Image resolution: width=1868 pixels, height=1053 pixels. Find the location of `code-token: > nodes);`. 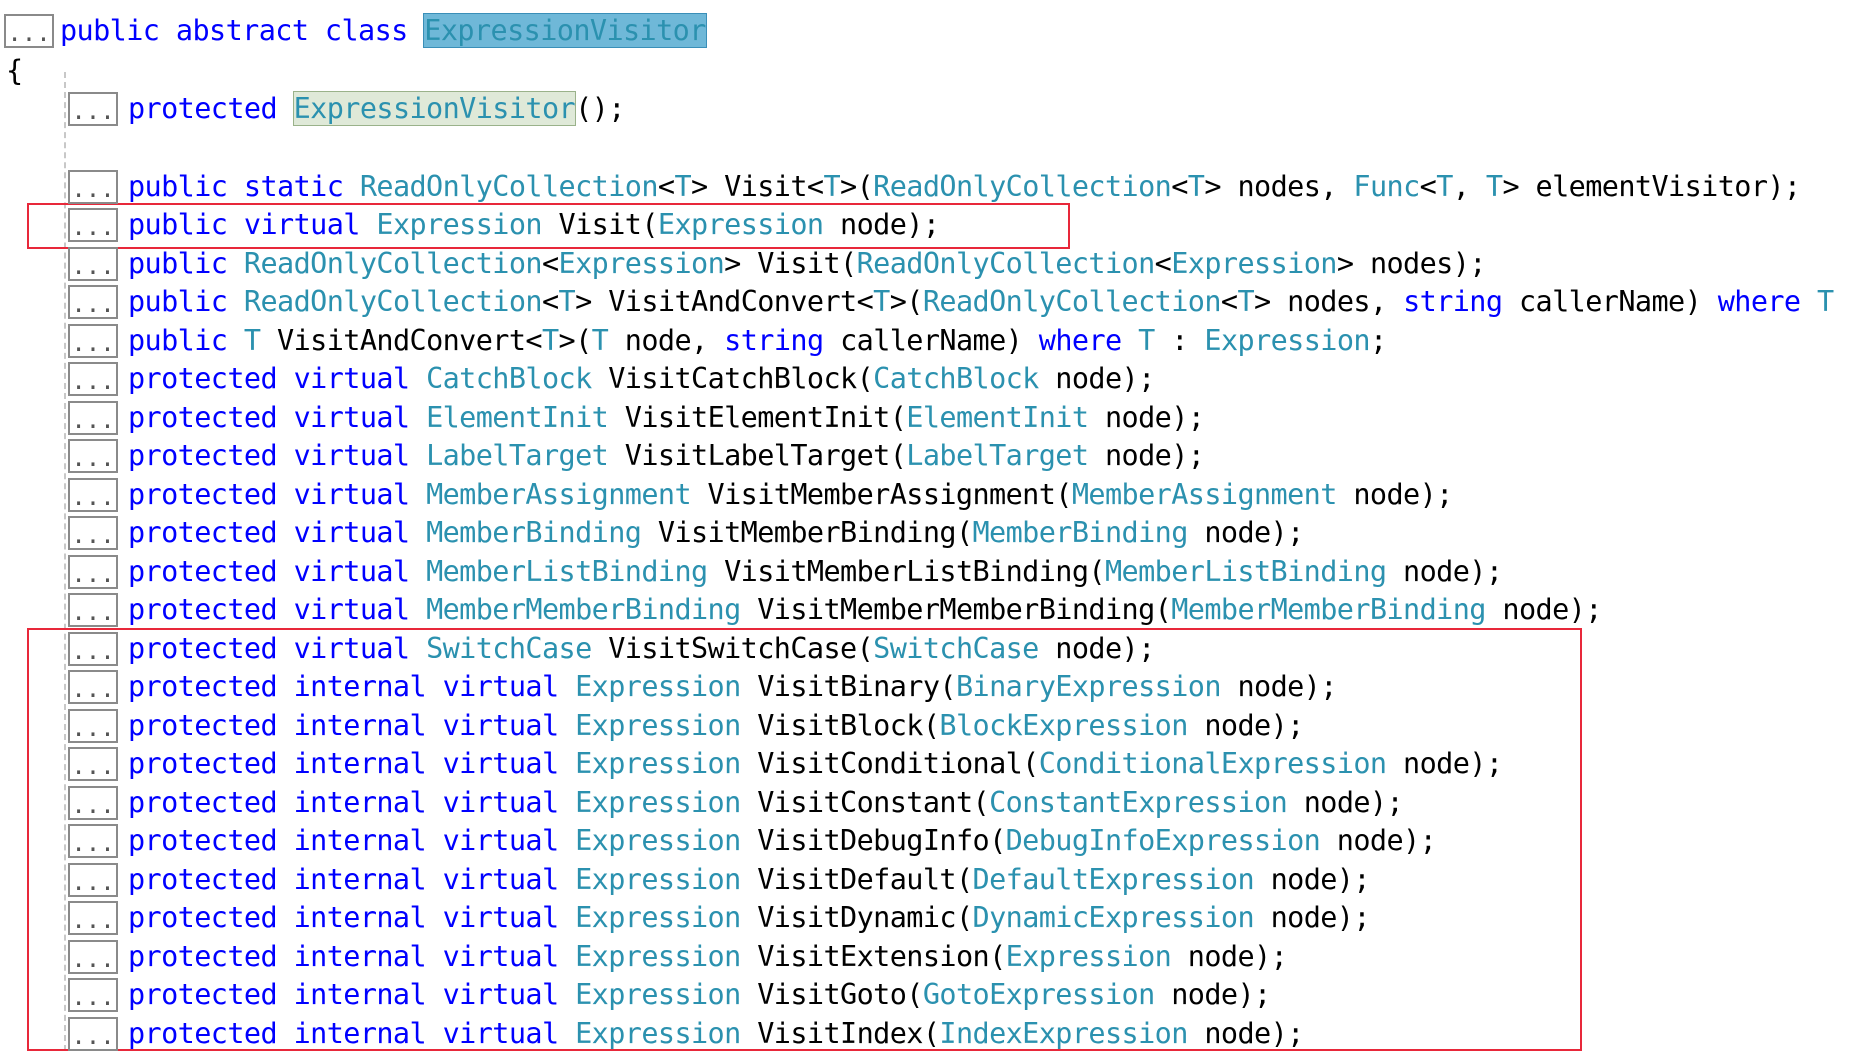

code-token: > nodes); is located at coordinates (1411, 263).